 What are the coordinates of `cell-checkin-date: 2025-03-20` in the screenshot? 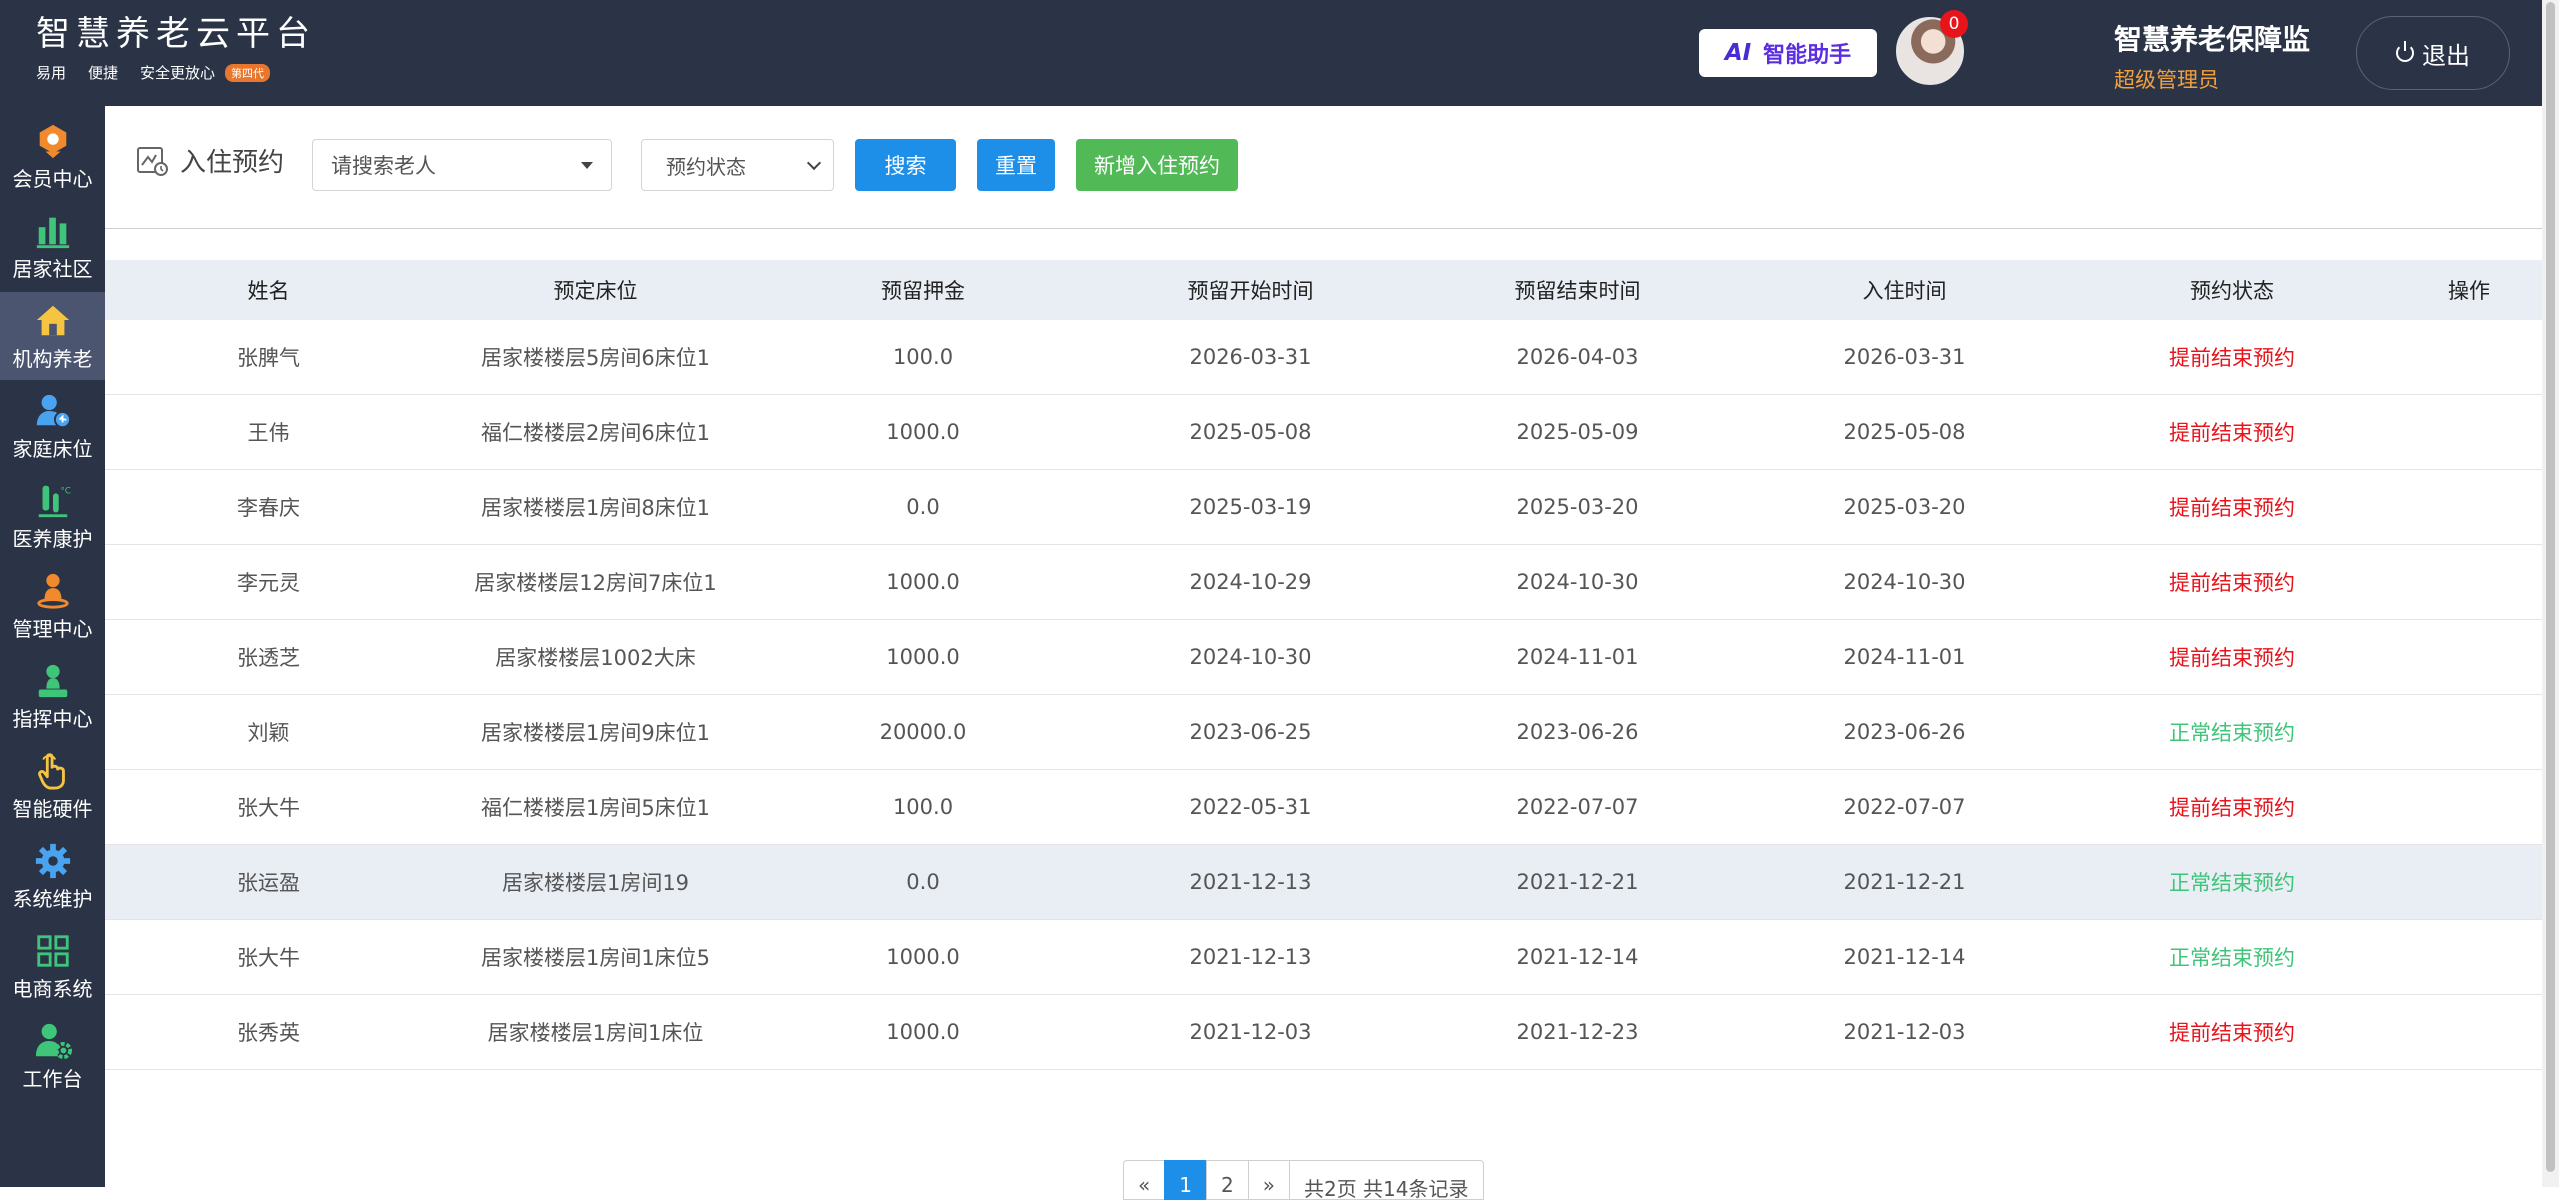 It's located at (1904, 507).